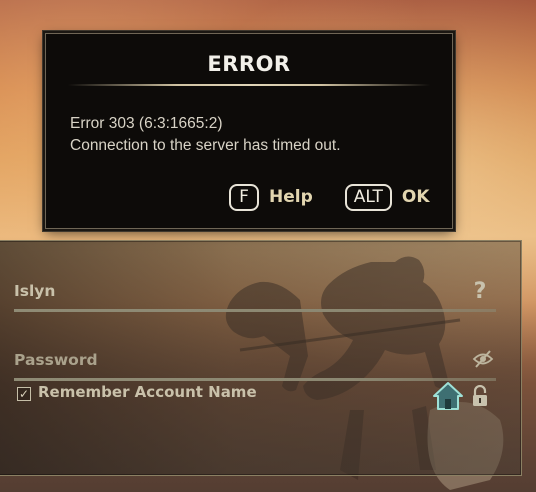  Describe the element at coordinates (249, 85) in the screenshot. I see `title-divider` at that location.